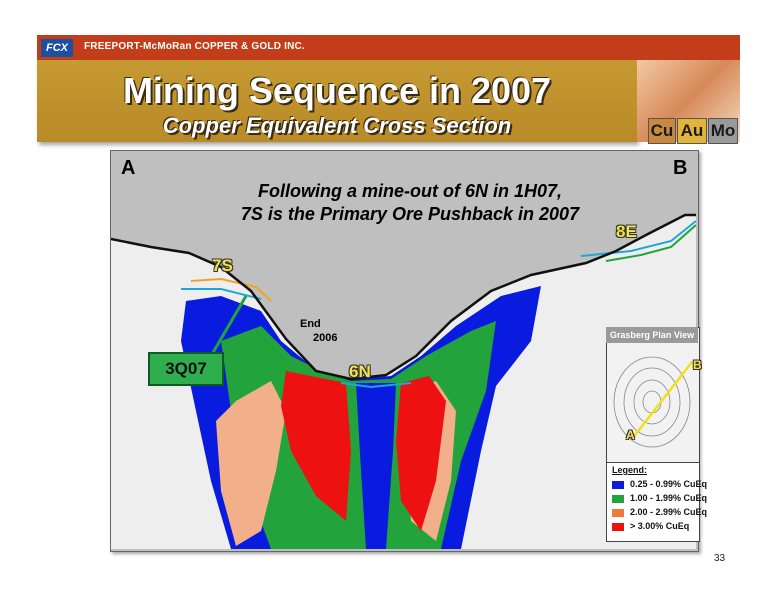 The height and width of the screenshot is (600, 776). I want to click on label-end-year: 2006, so click(325, 338).